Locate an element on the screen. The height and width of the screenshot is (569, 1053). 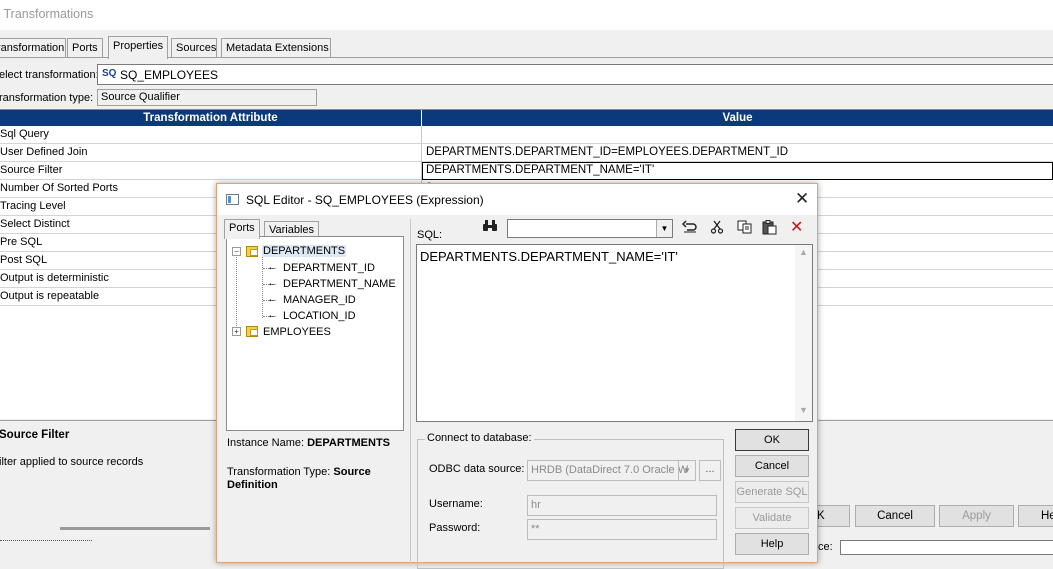
tab-dialog-ports: Ports is located at coordinates (242, 229).